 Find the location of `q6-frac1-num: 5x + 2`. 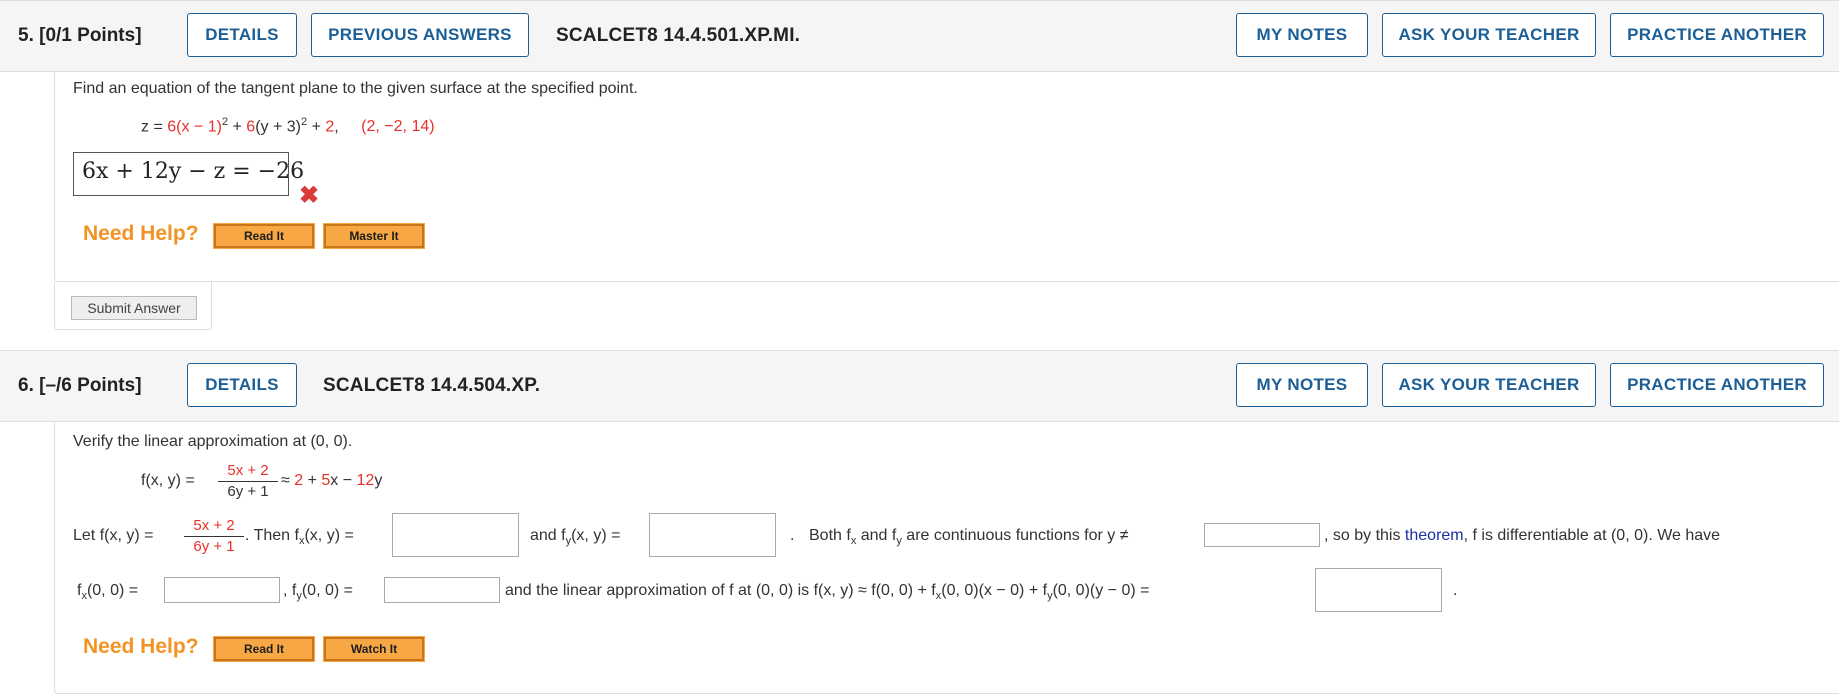

q6-frac1-num: 5x + 2 is located at coordinates (248, 470).